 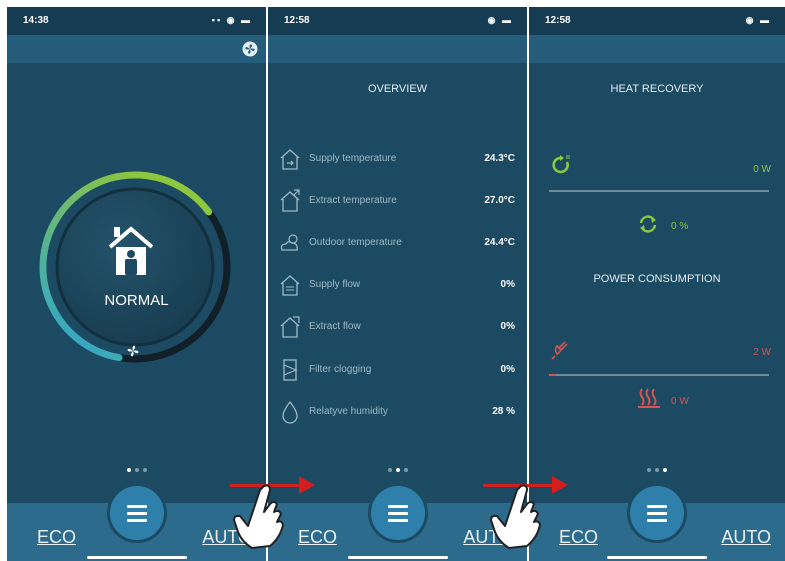 I want to click on overview-value: 28 %, so click(x=503, y=411).